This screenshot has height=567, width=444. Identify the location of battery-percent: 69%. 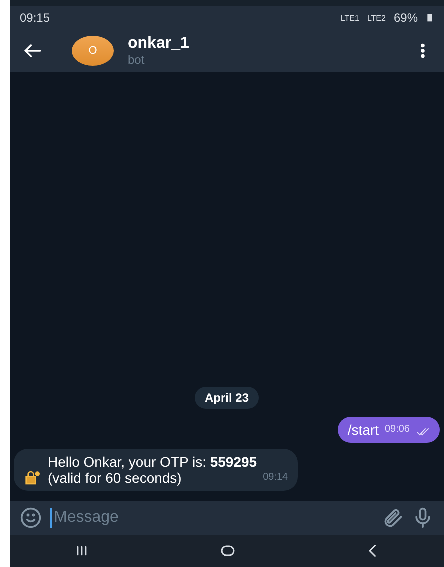
(406, 18).